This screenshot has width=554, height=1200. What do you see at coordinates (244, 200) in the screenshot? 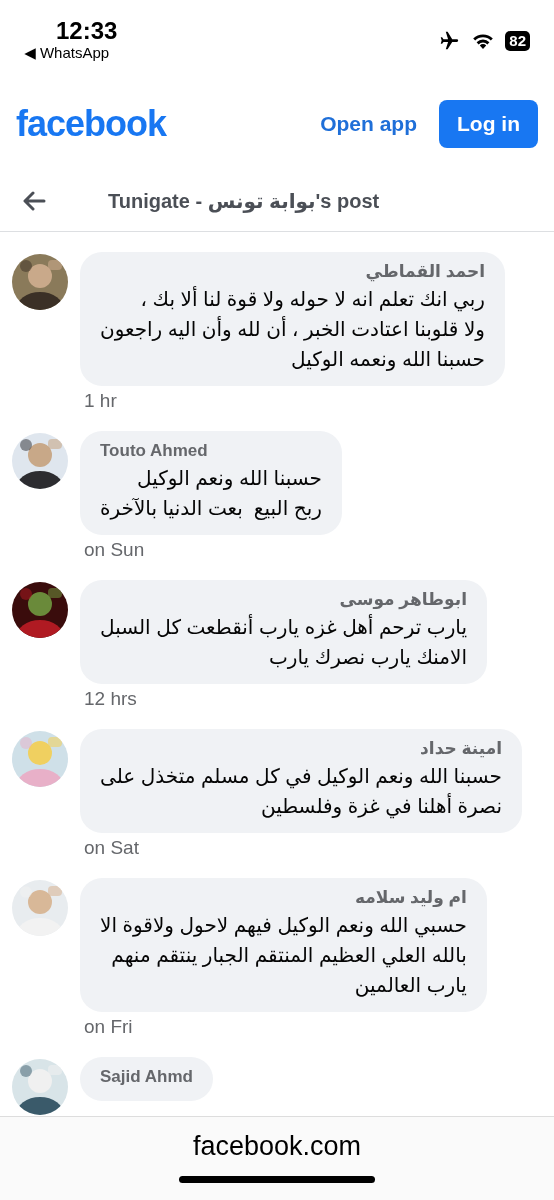
I see `post-title: Tunigate - بوابة تونس's post` at bounding box center [244, 200].